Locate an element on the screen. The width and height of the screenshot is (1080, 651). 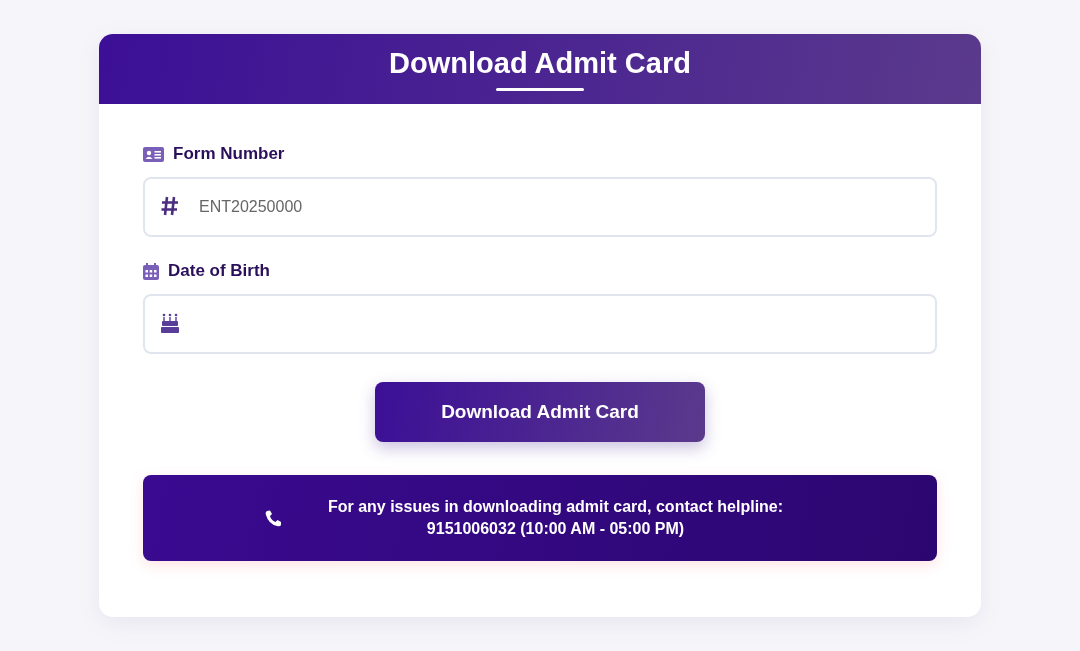
calendar-icon is located at coordinates (151, 271).